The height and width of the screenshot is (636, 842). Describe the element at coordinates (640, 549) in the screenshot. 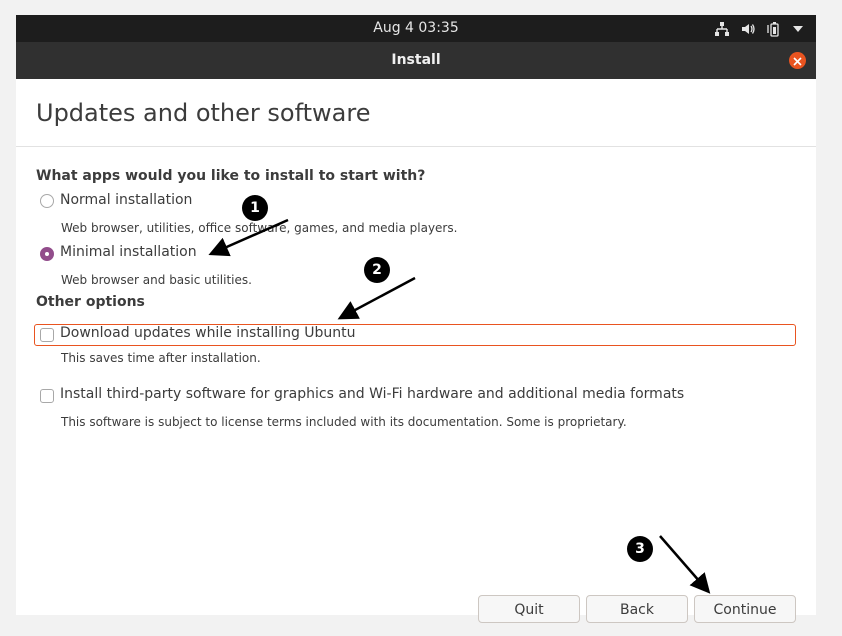

I see `step-3-badge: 3` at that location.